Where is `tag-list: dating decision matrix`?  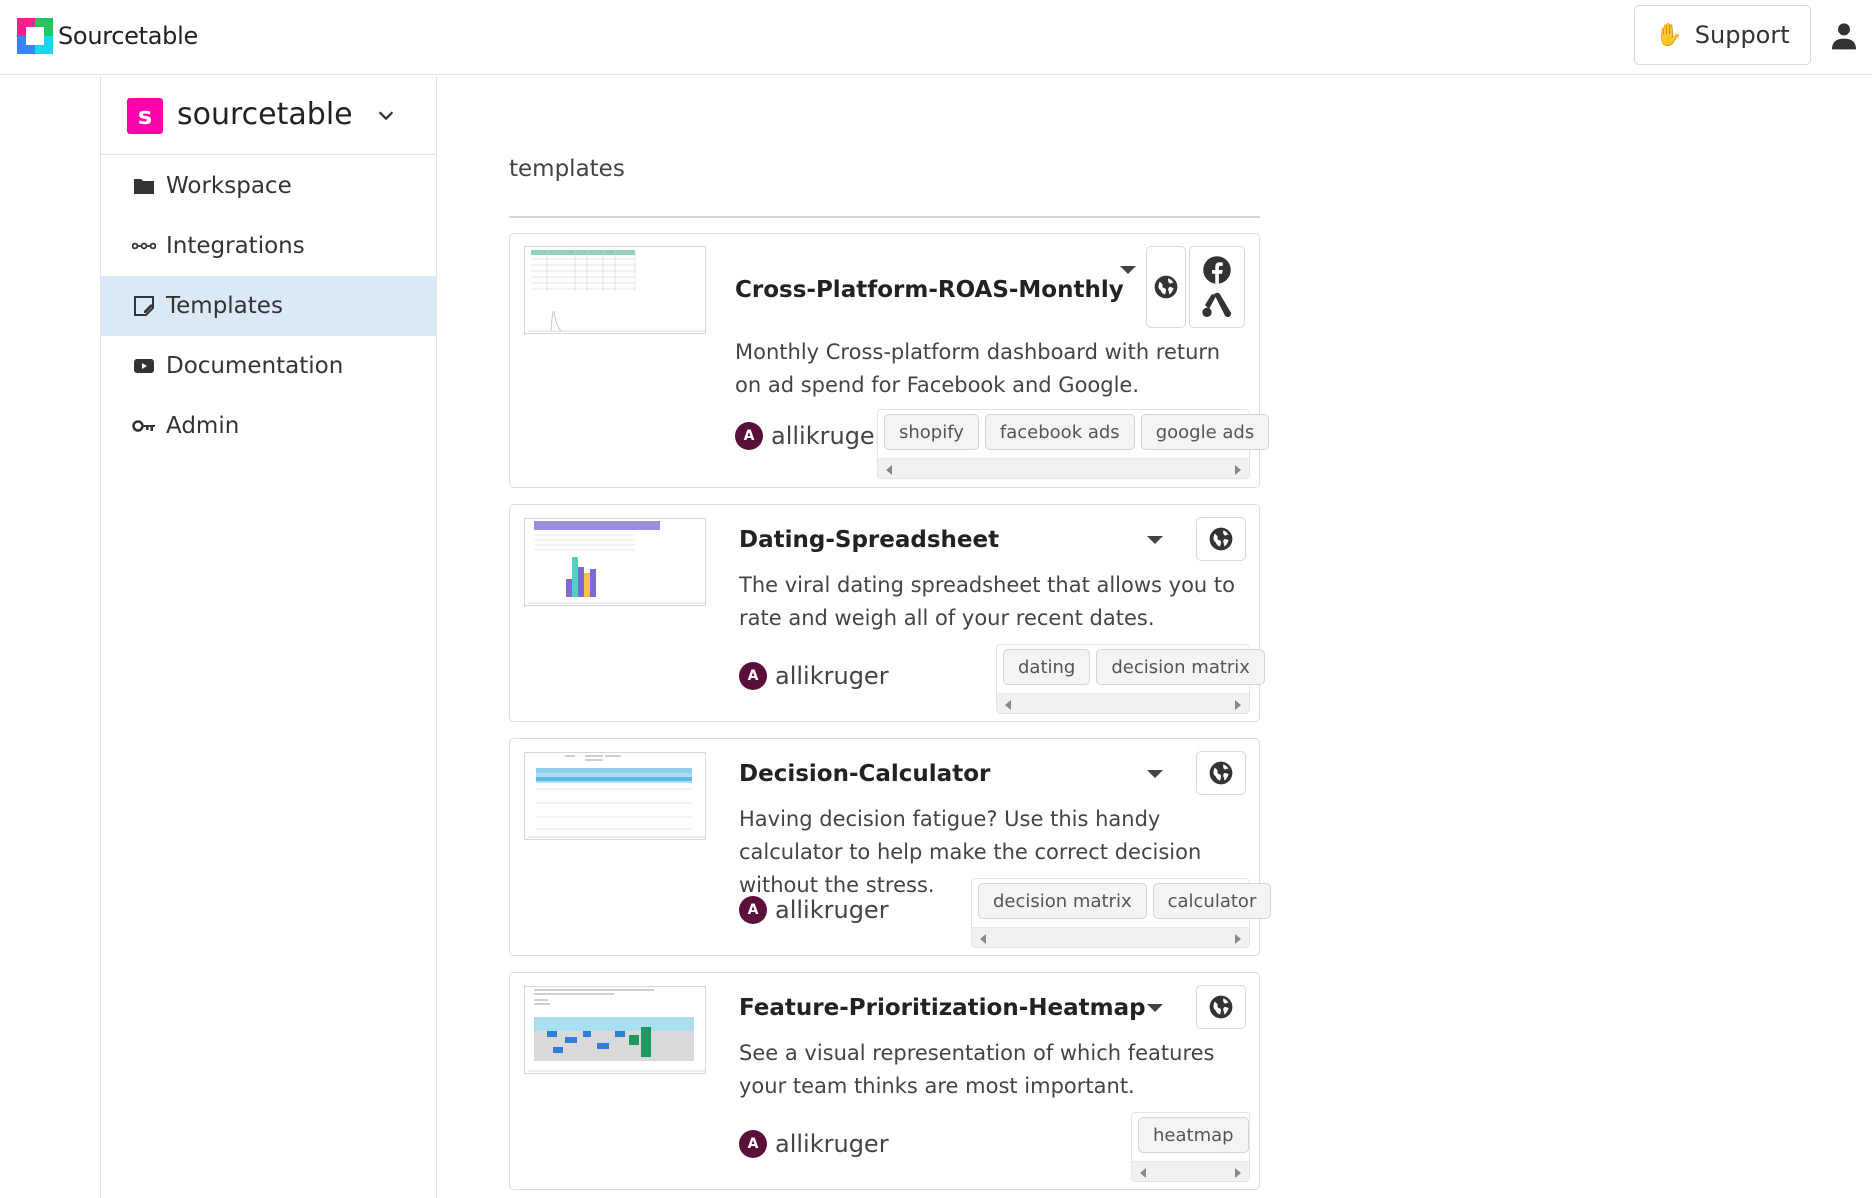
tag-list: dating decision matrix is located at coordinates (1130, 679).